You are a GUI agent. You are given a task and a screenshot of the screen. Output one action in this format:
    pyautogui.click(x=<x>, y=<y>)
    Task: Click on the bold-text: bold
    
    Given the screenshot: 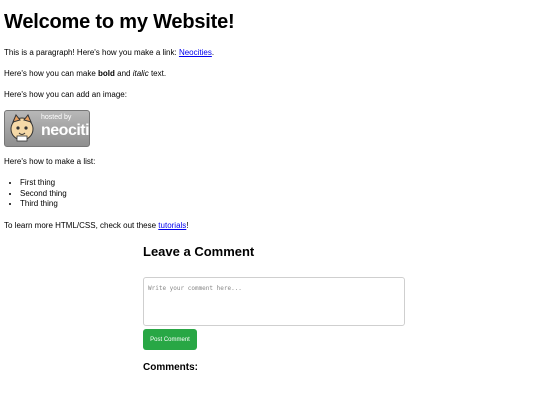 What is the action you would take?
    pyautogui.click(x=106, y=73)
    